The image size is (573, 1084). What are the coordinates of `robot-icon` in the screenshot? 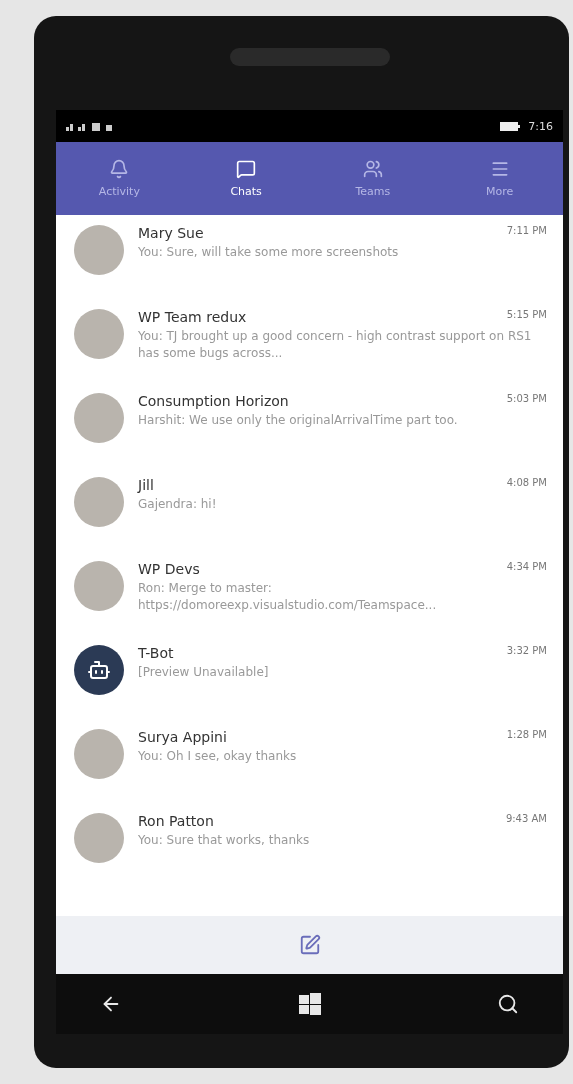 It's located at (99, 670).